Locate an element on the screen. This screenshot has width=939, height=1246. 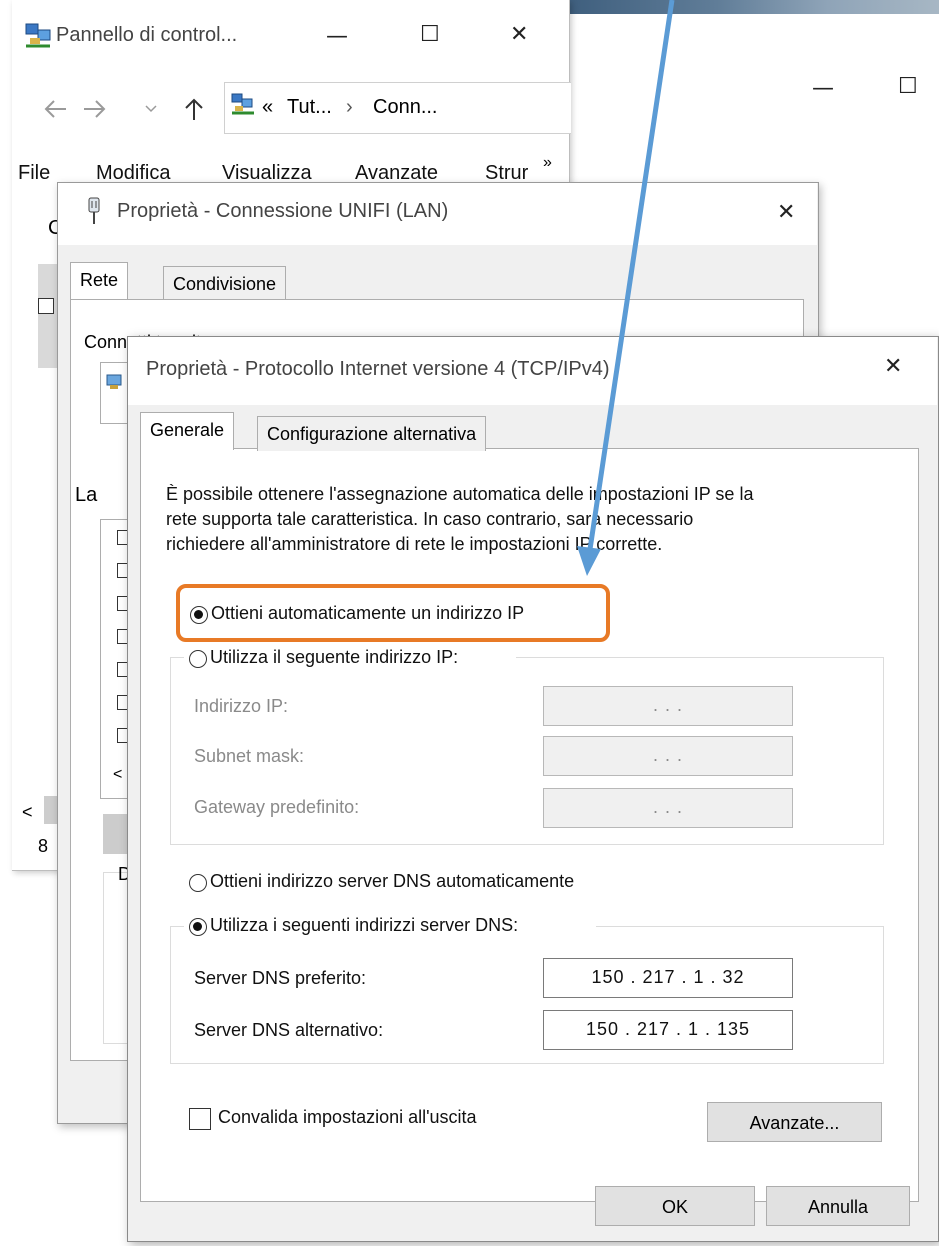
preferred-dns-value: 150 . 217 . 1 . 32 is located at coordinates (668, 977).